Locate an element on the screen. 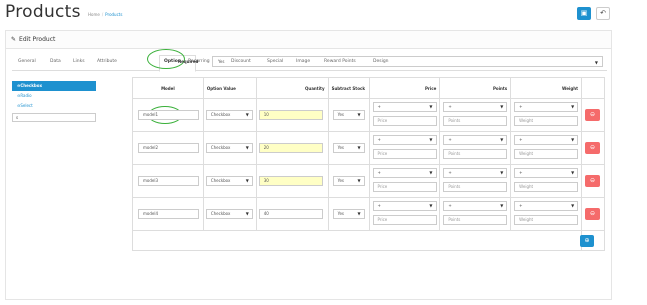  tab-attribute: Attribute is located at coordinates (107, 61).